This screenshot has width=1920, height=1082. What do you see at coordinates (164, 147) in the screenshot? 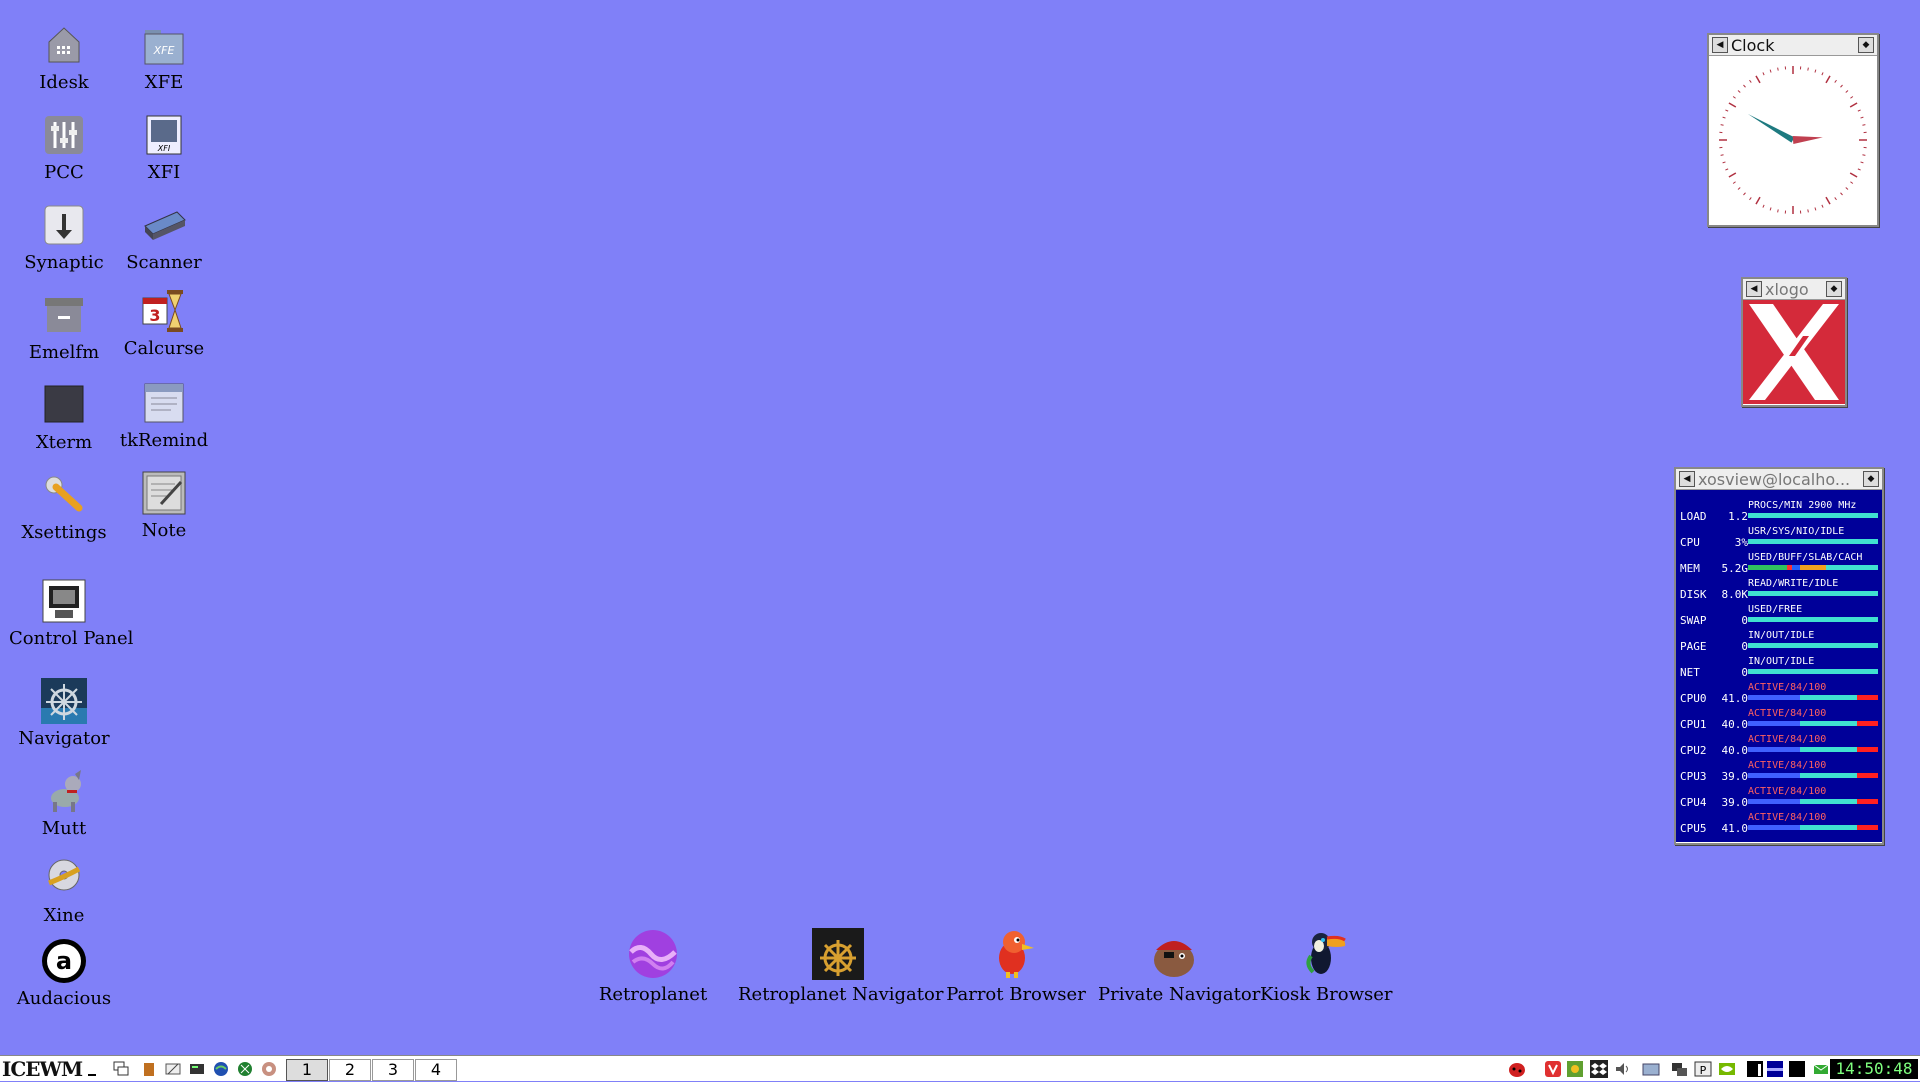
I see `desktop-icon-xfi: XFI XFI` at bounding box center [164, 147].